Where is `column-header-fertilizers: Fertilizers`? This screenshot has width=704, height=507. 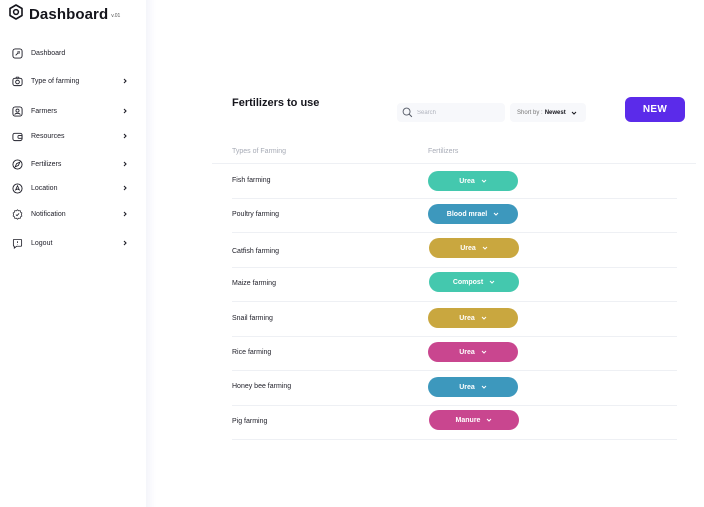
column-header-fertilizers: Fertilizers is located at coordinates (443, 151).